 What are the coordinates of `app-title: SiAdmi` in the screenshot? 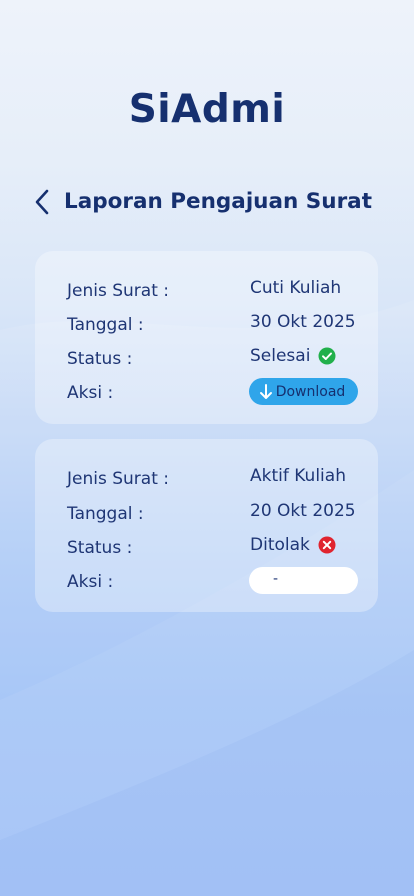 It's located at (207, 109).